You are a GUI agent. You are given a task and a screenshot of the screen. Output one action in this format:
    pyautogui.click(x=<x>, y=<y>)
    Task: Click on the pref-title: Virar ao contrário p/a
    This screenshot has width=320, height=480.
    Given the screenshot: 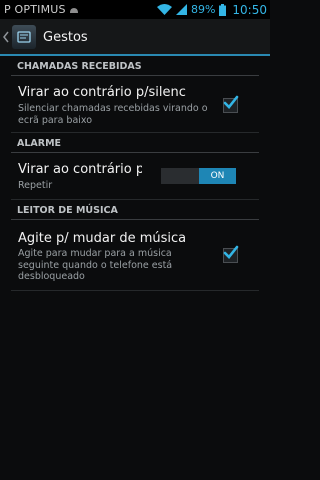 What is the action you would take?
    pyautogui.click(x=80, y=169)
    